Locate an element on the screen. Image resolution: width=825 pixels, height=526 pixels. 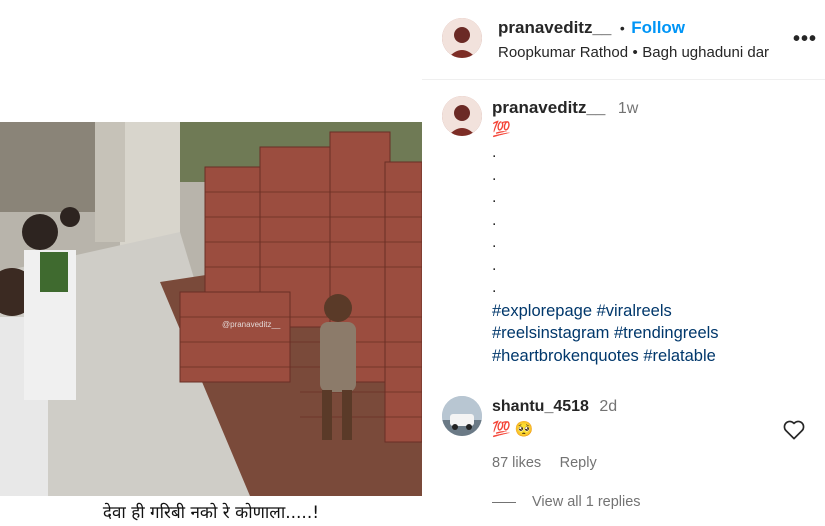
comment-likes: 87 likes is located at coordinates (516, 463).